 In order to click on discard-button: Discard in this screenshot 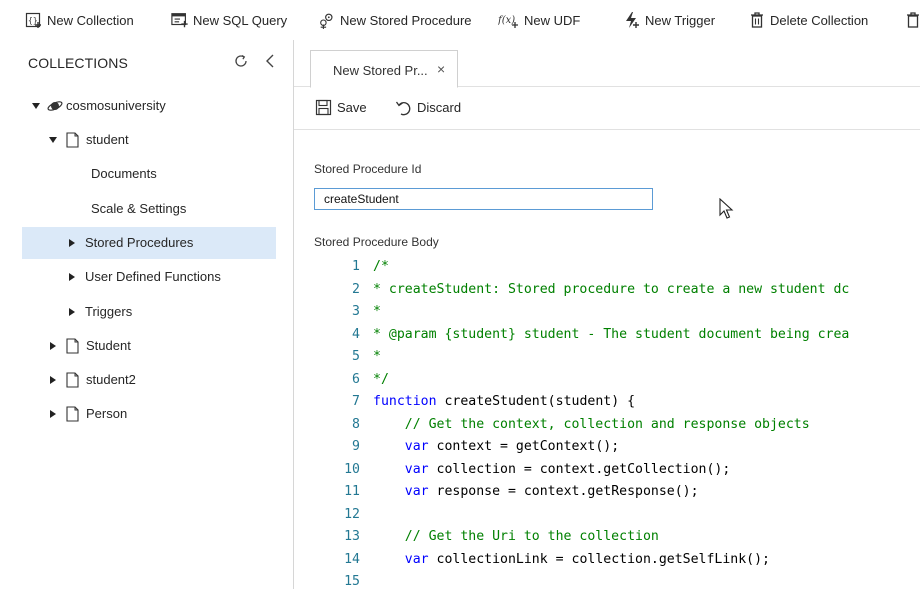, I will do `click(428, 107)`.